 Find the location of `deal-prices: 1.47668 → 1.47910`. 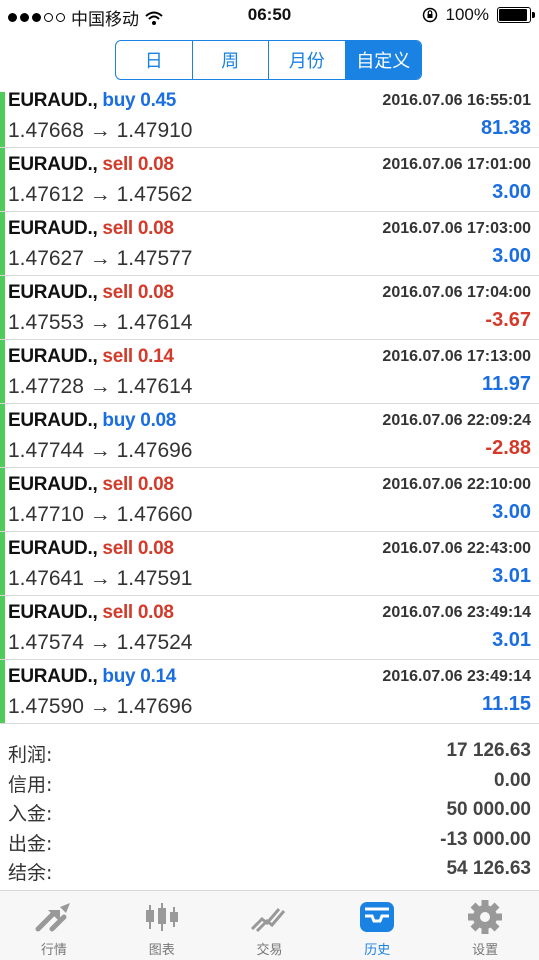

deal-prices: 1.47668 → 1.47910 is located at coordinates (100, 130).